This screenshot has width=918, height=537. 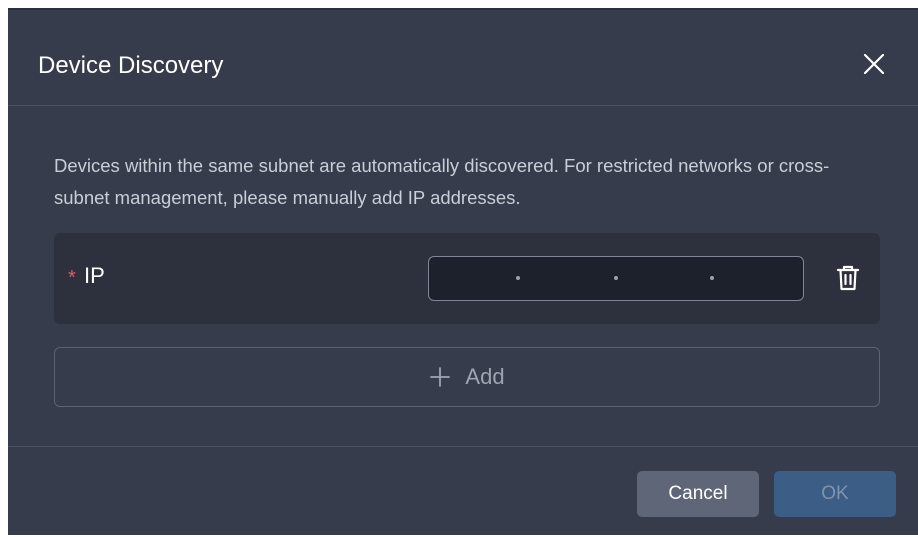 What do you see at coordinates (440, 377) in the screenshot?
I see `plus-icon` at bounding box center [440, 377].